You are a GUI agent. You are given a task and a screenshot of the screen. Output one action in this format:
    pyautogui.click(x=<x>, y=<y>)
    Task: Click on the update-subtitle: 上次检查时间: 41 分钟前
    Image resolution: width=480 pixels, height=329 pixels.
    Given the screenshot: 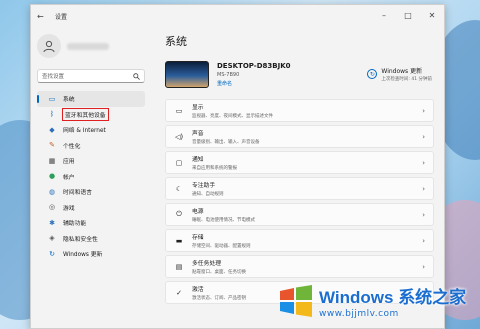 What is the action you would take?
    pyautogui.click(x=406, y=79)
    